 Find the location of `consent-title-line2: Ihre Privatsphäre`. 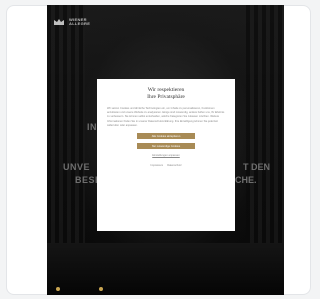

consent-title-line2: Ihre Privatsphäre is located at coordinates (166, 97).